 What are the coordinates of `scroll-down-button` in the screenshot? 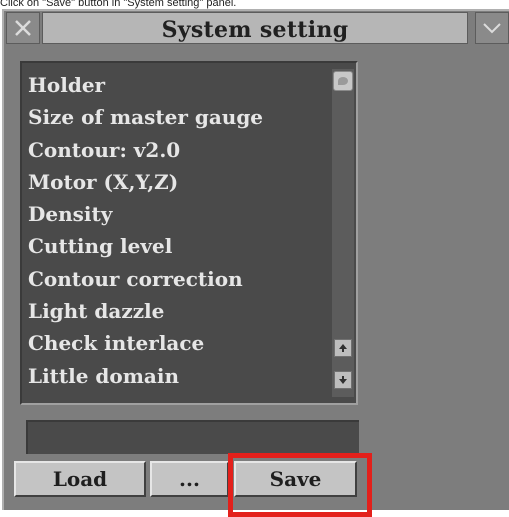 It's located at (343, 380).